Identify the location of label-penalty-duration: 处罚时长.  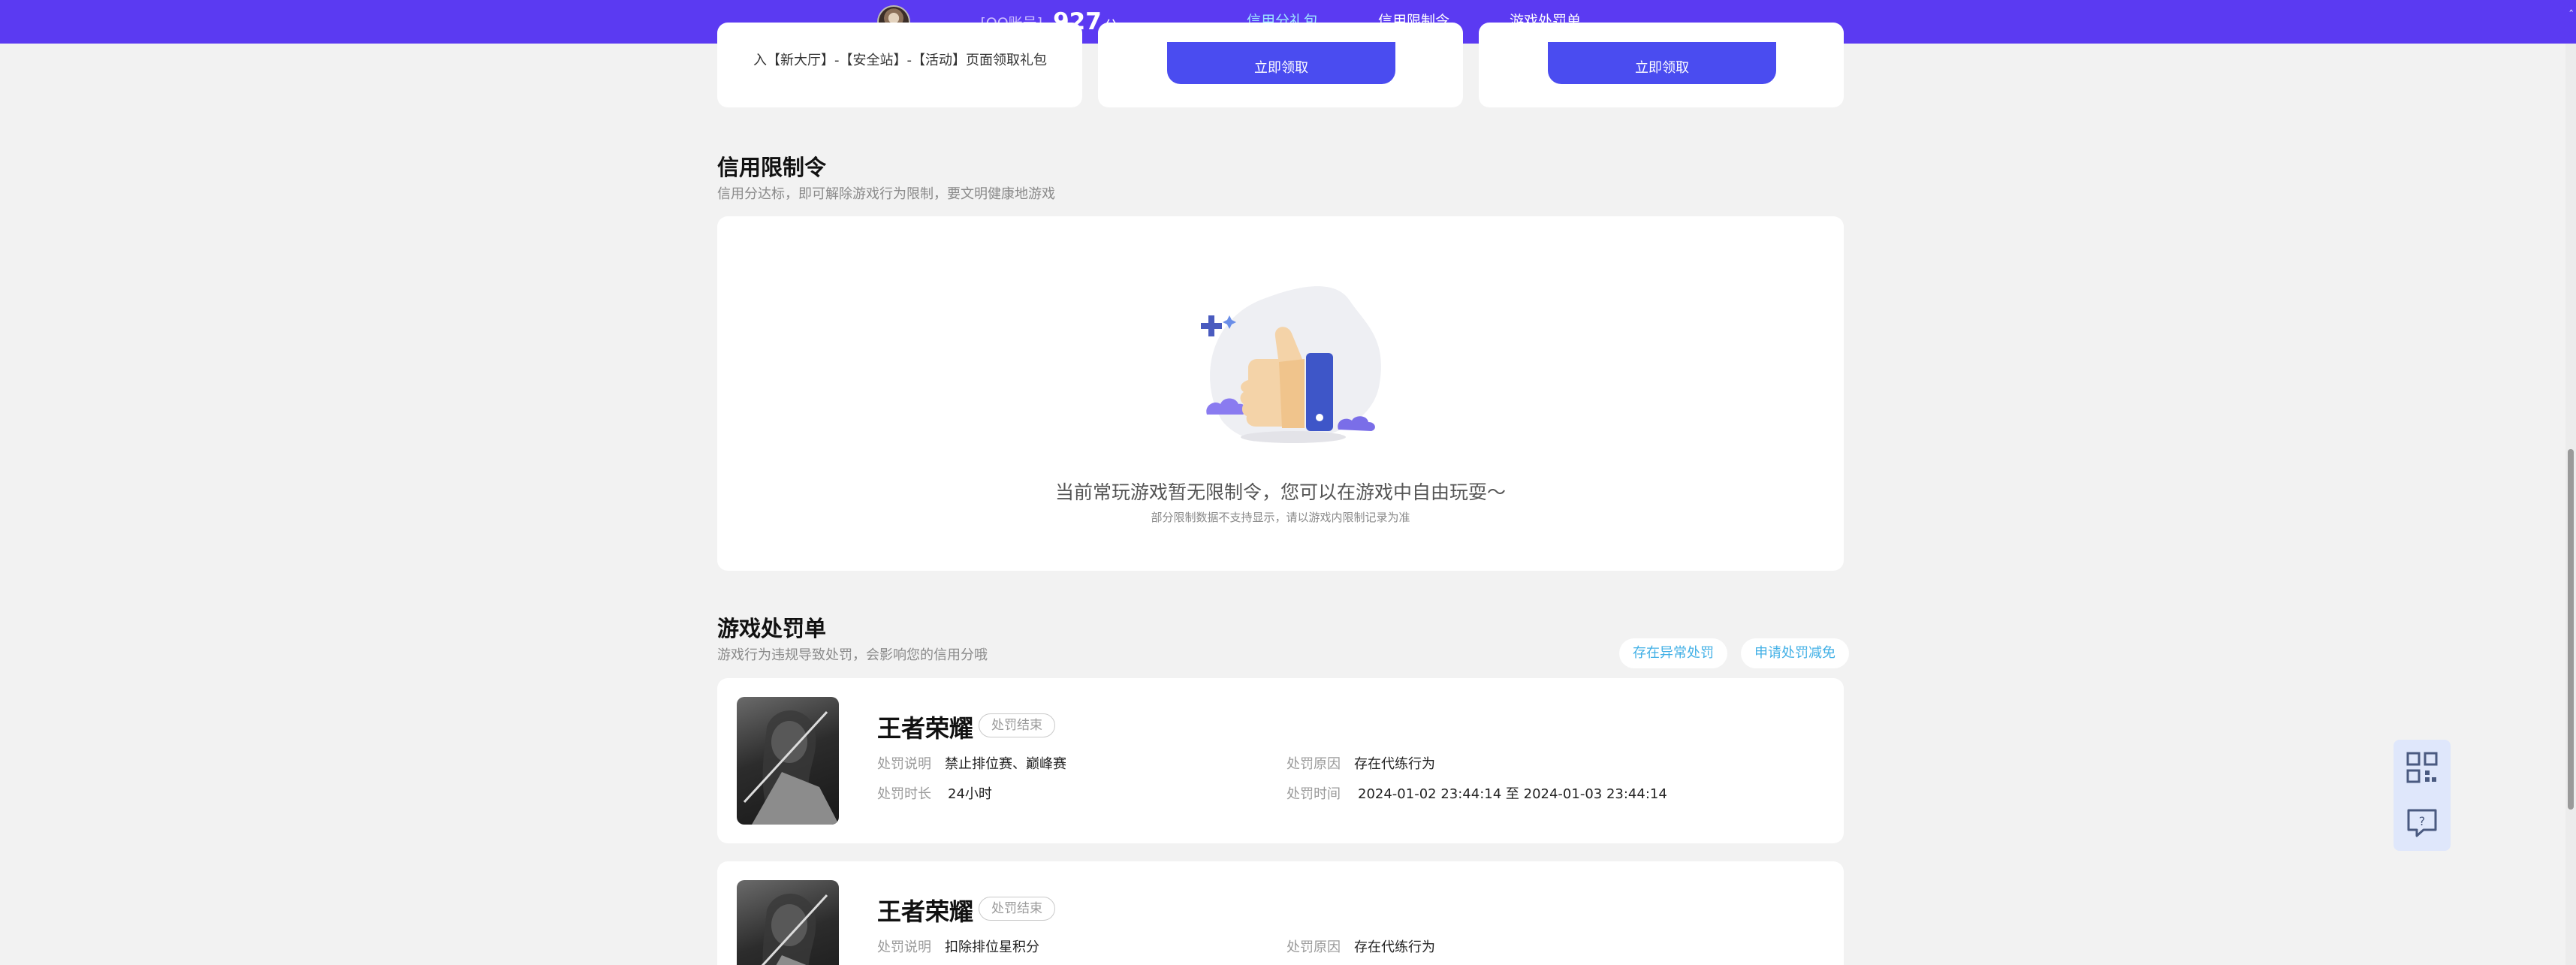
(904, 794).